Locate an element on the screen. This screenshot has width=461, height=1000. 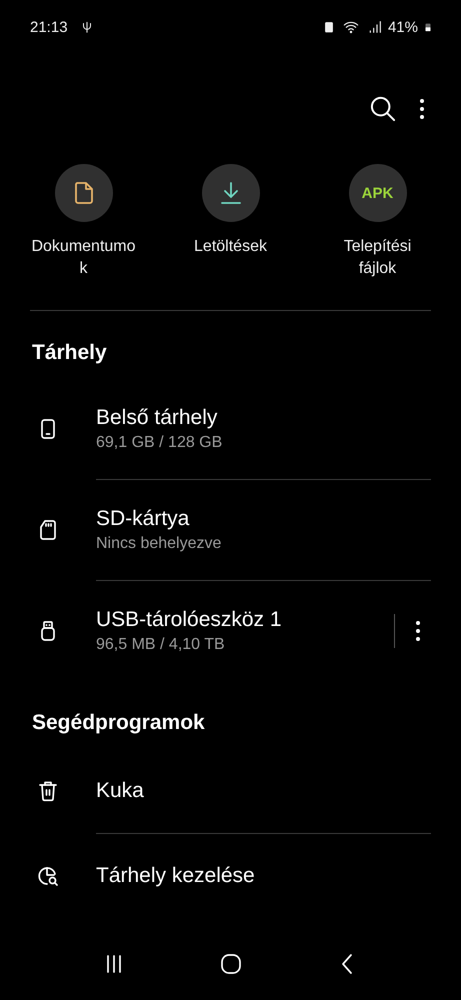
shortcut-label: Telepítési fájlok is located at coordinates (377, 258).